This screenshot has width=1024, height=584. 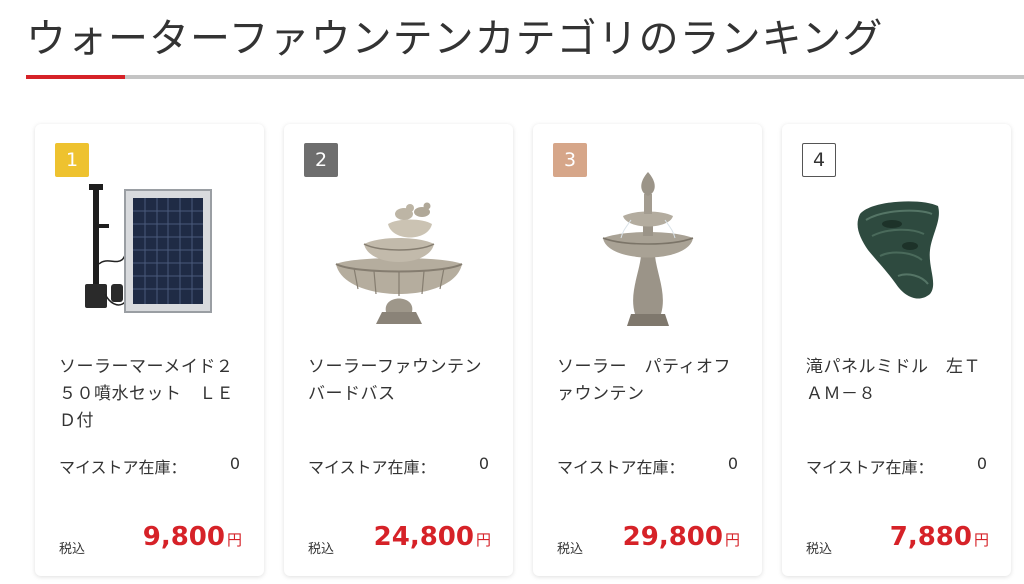 I want to click on price: 7,880 円, so click(x=939, y=537).